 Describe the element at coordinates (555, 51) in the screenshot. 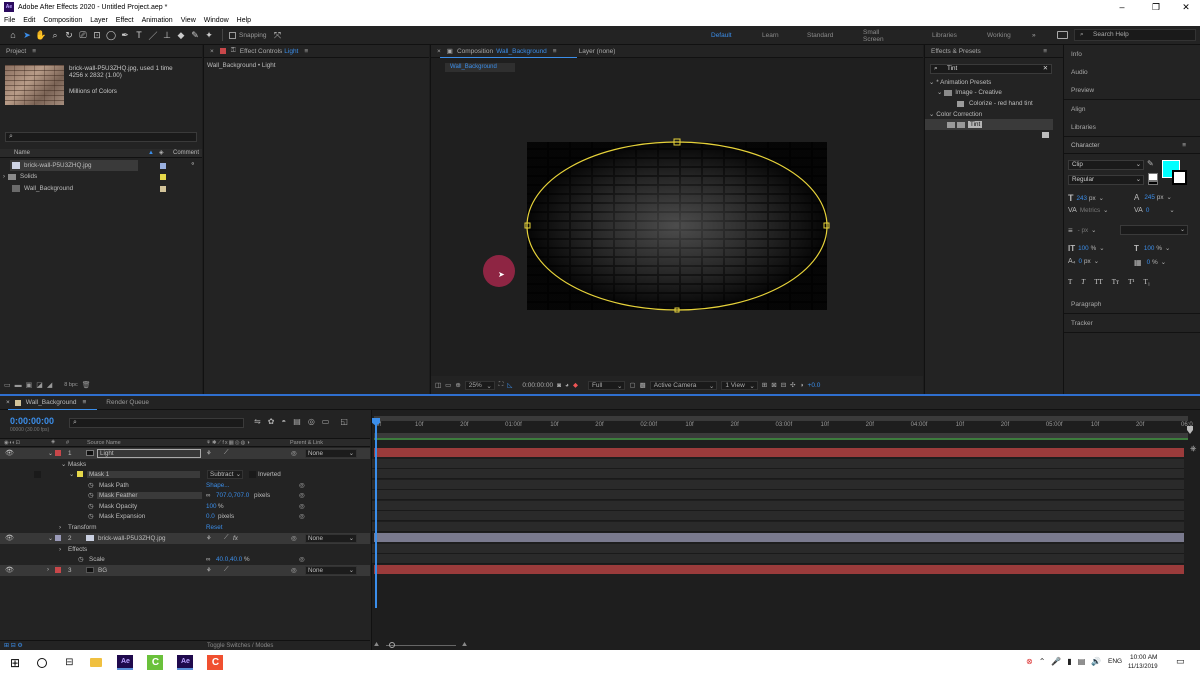

I see `composition-menu-icon: ≡` at that location.